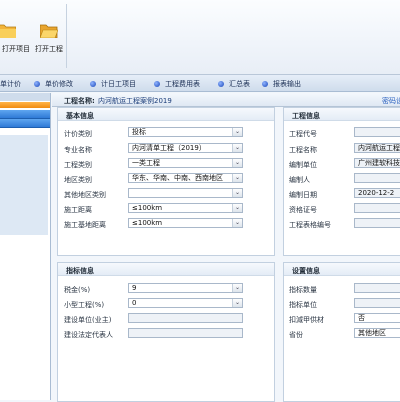  I want to click on nav-label: 报表输出, so click(287, 84).